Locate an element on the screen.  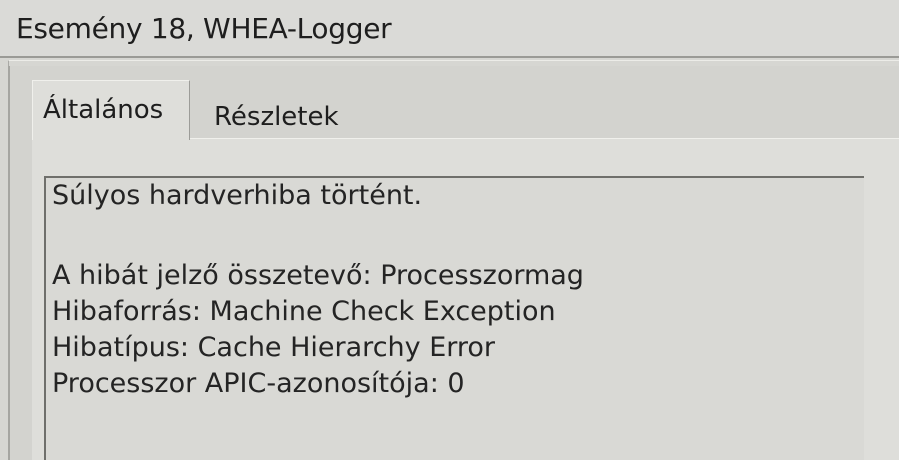
description-line-summary: Súlyos hardverhiba történt. is located at coordinates (237, 195).